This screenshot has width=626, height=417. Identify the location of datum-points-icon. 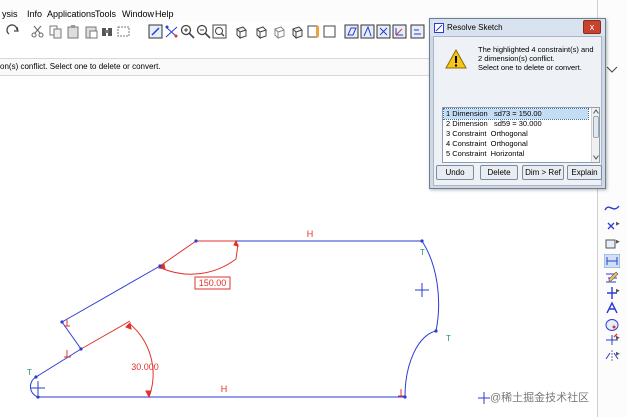
(383, 31).